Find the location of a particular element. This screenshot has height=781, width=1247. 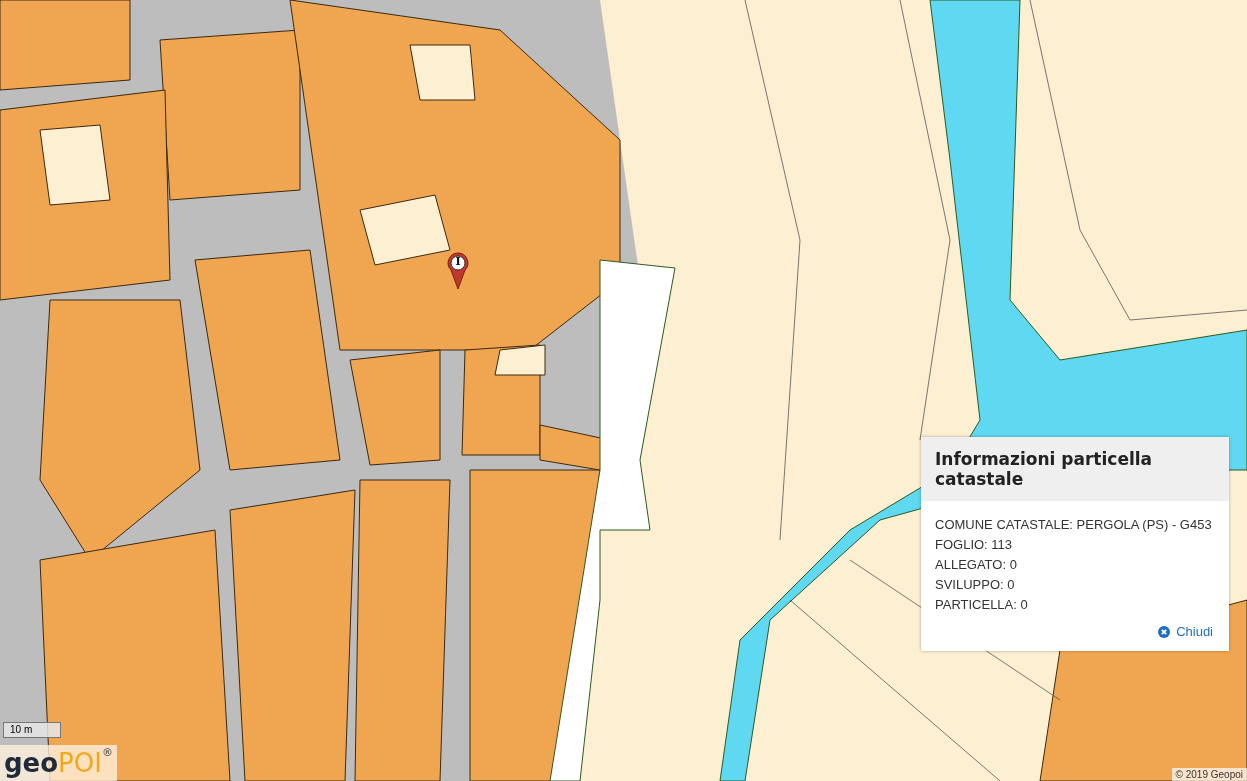

parcel-info-line: FOGLIO: 113 is located at coordinates (974, 545).